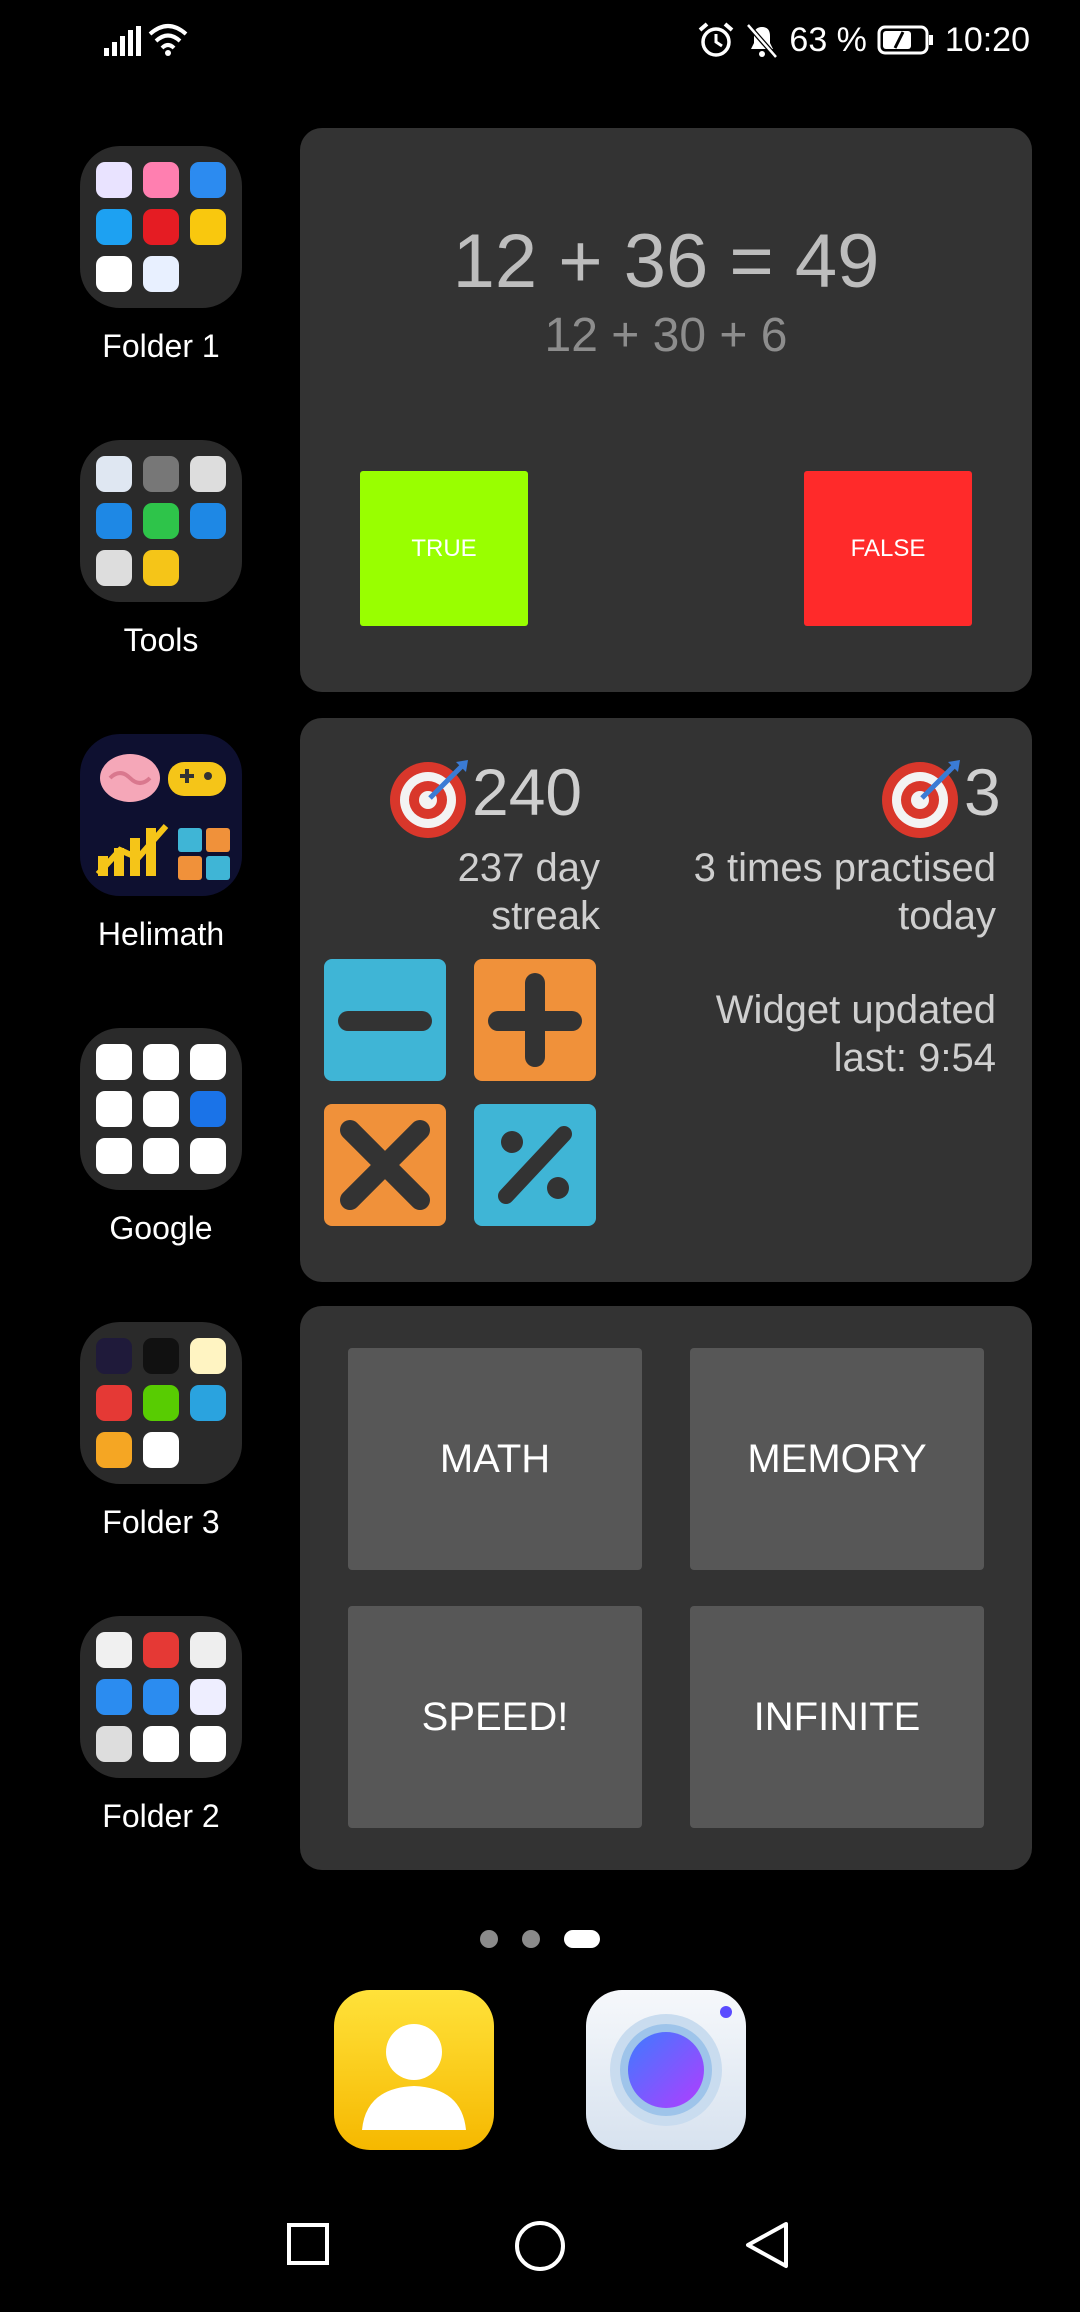 The image size is (1080, 2312). Describe the element at coordinates (828, 39) in the screenshot. I see `battery-percent: 63 %` at that location.